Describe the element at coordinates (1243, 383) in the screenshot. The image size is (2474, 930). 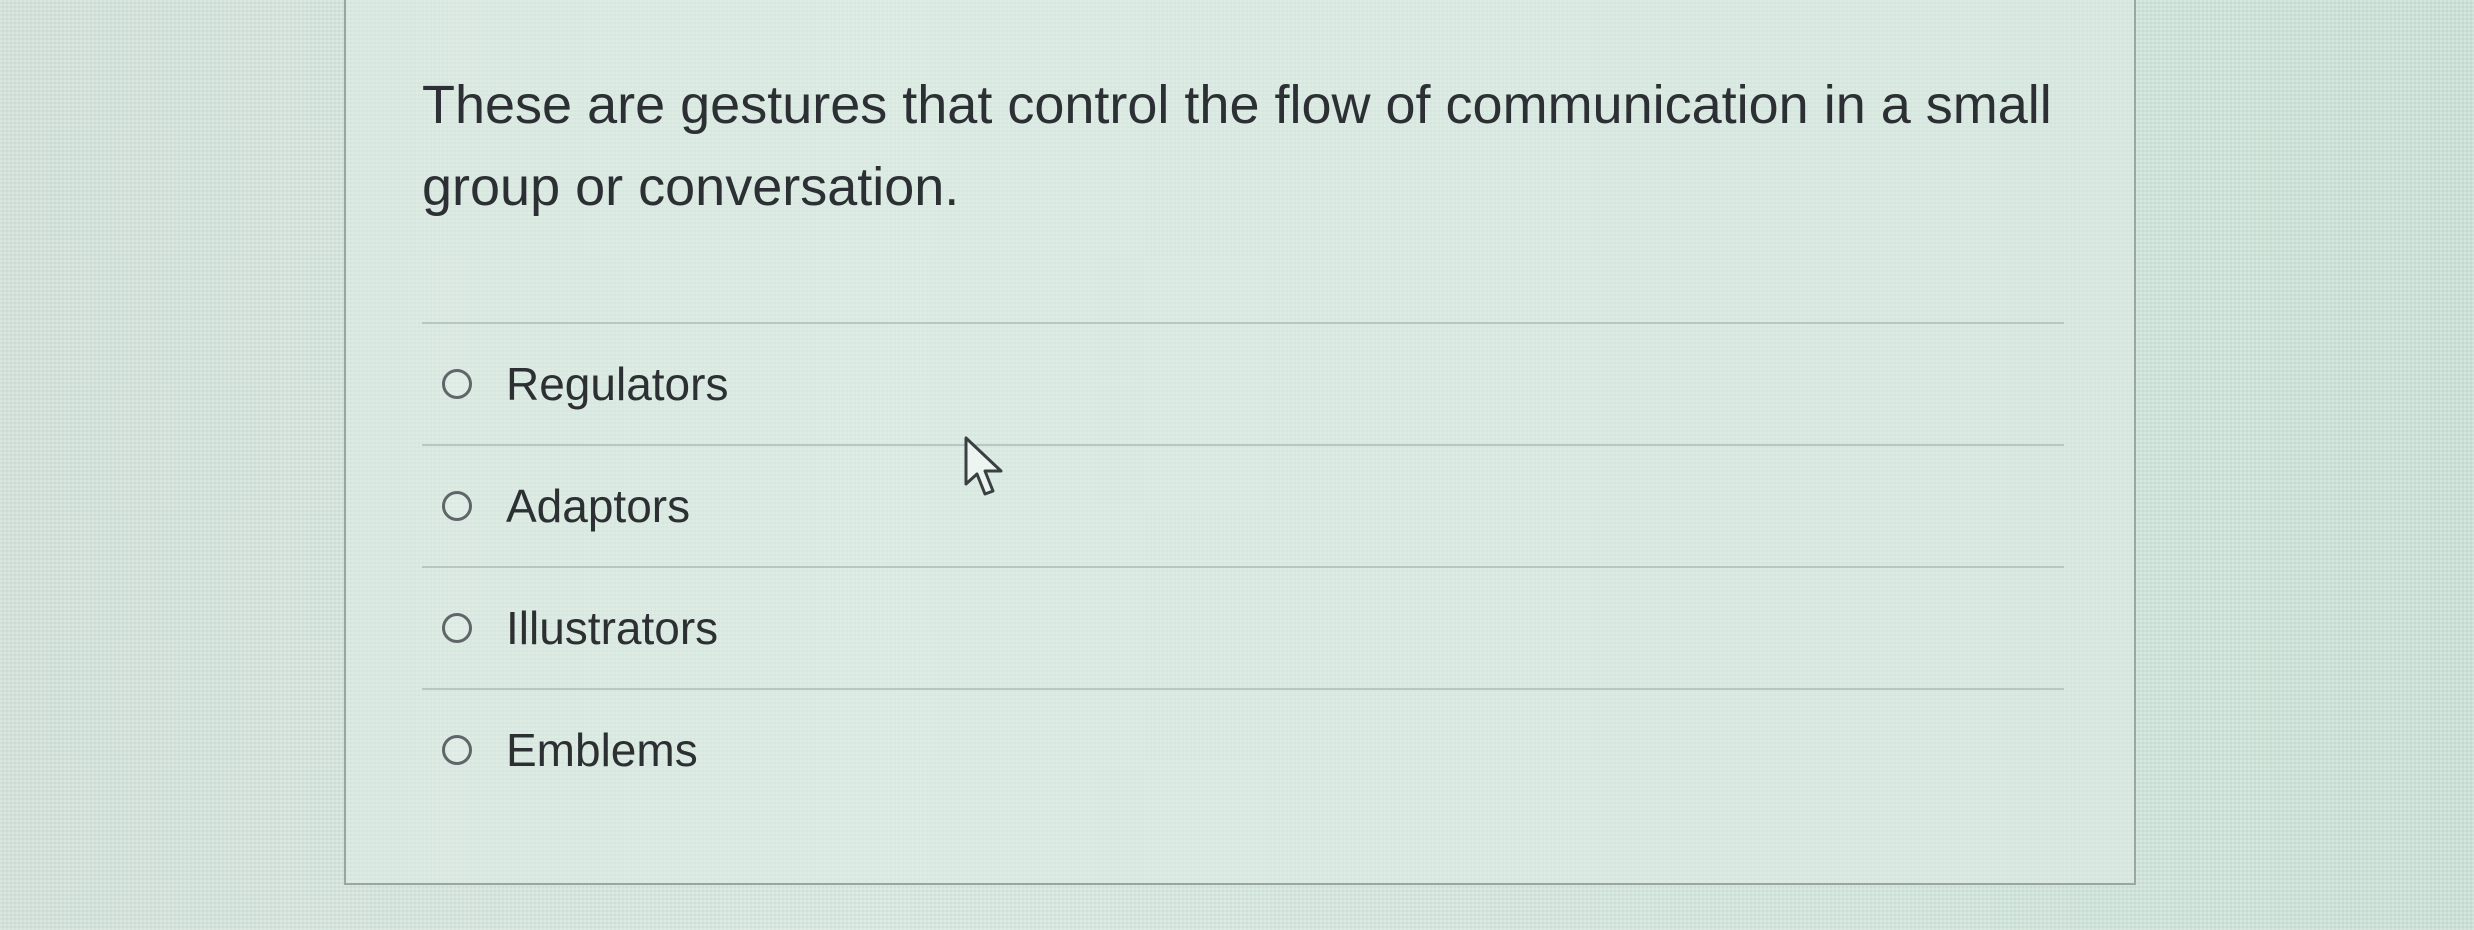
I see `answer-option-regulators: Regulators` at that location.